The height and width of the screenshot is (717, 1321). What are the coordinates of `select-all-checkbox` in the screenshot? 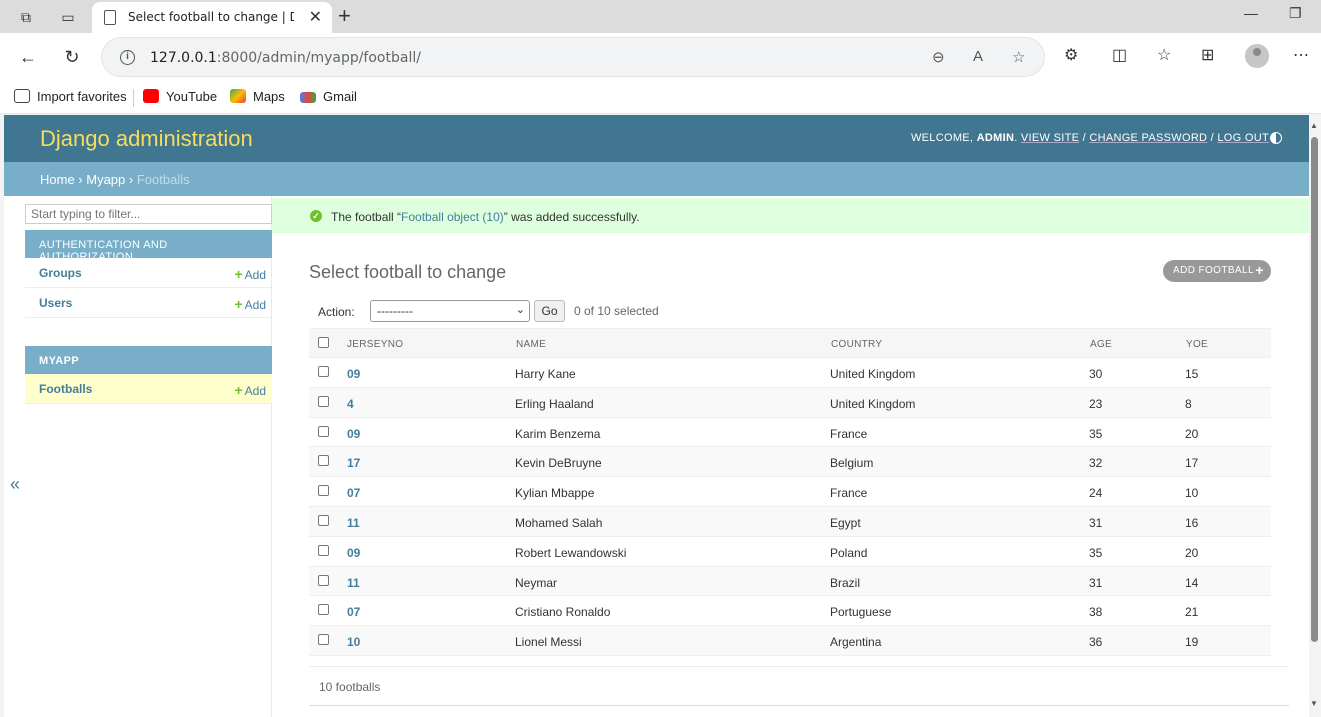 It's located at (323, 342).